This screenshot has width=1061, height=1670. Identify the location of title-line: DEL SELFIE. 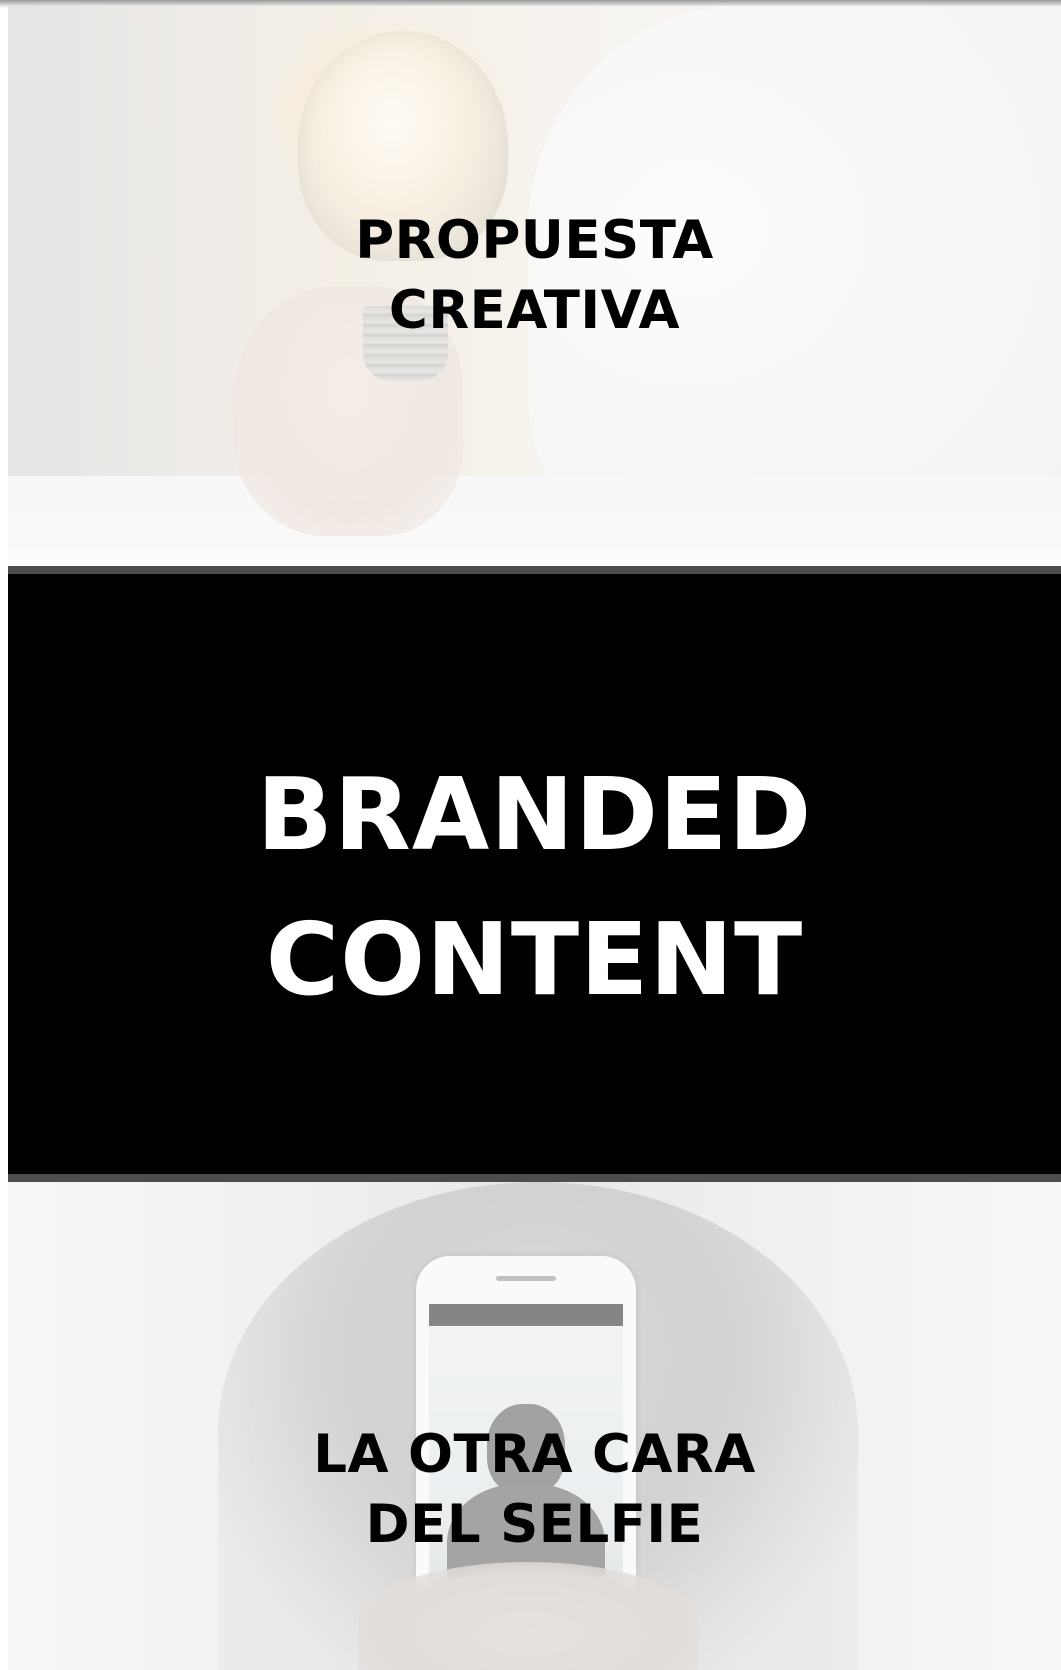
(534, 1524).